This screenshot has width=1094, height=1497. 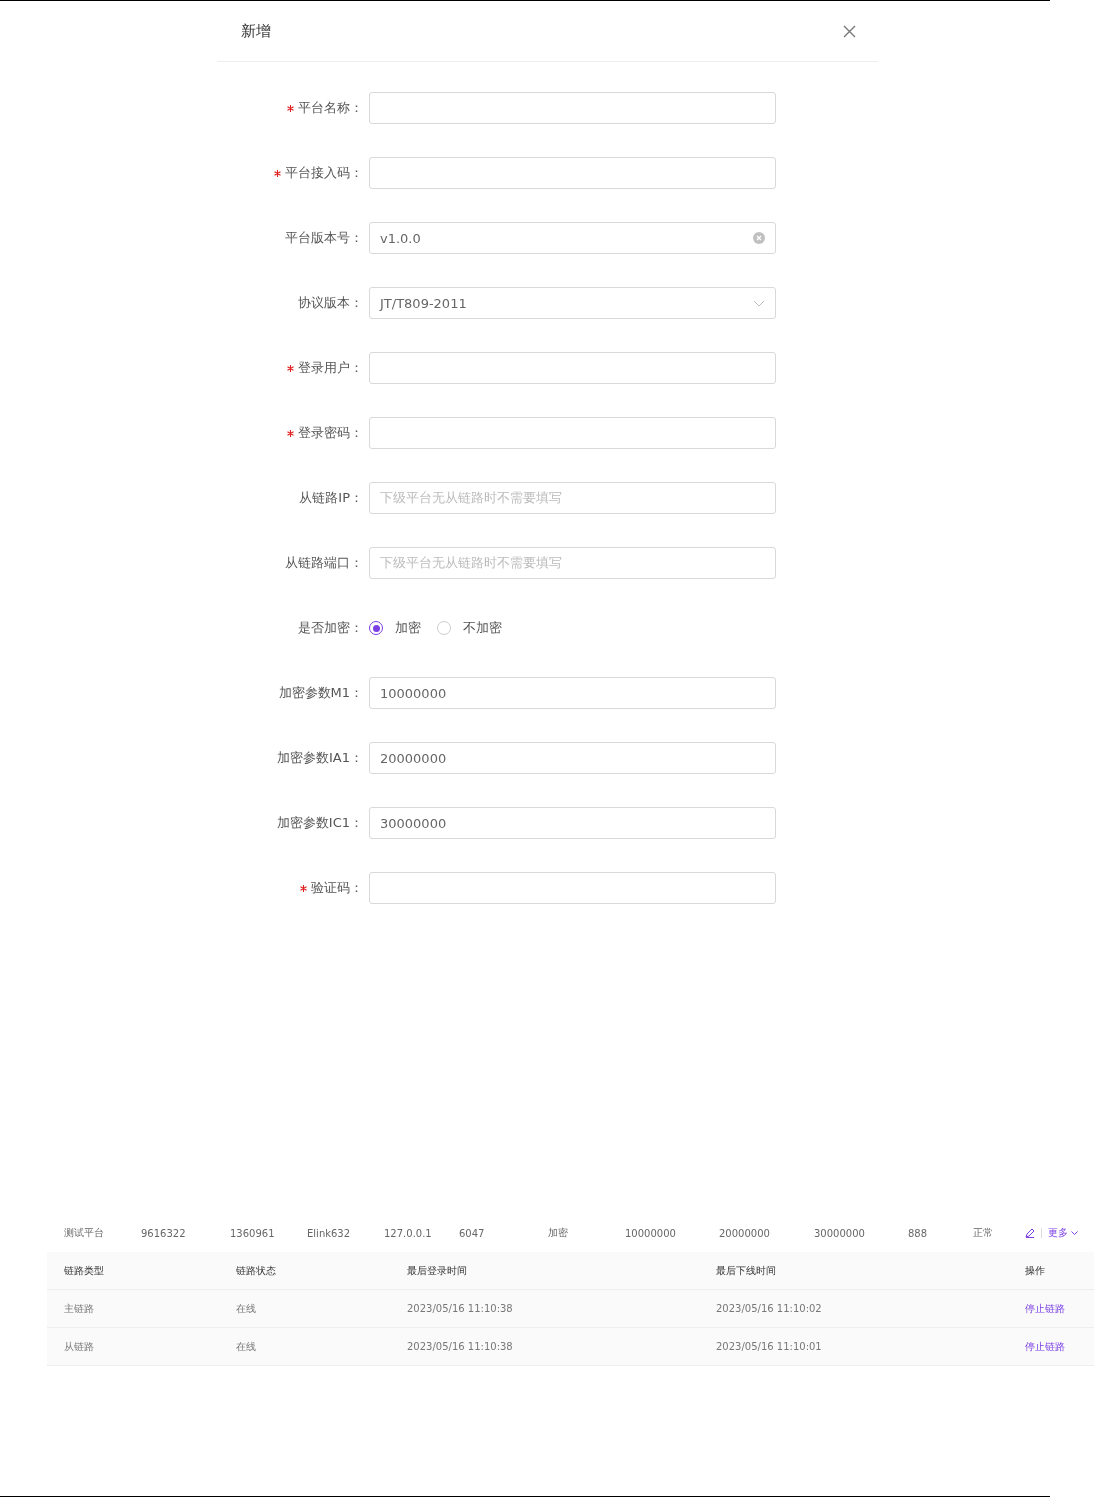 What do you see at coordinates (1063, 1233) in the screenshot?
I see `more-button: 更多` at bounding box center [1063, 1233].